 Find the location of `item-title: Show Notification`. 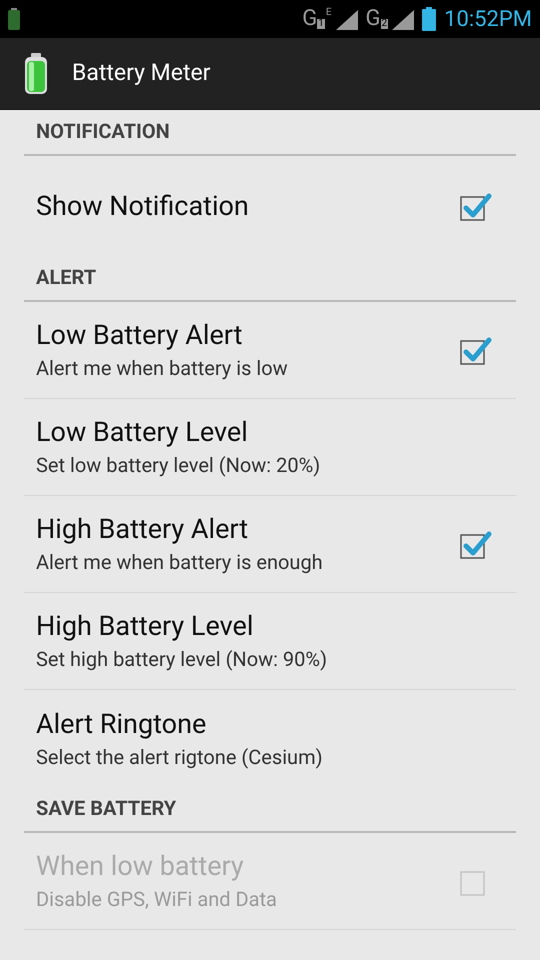

item-title: Show Notification is located at coordinates (143, 206).